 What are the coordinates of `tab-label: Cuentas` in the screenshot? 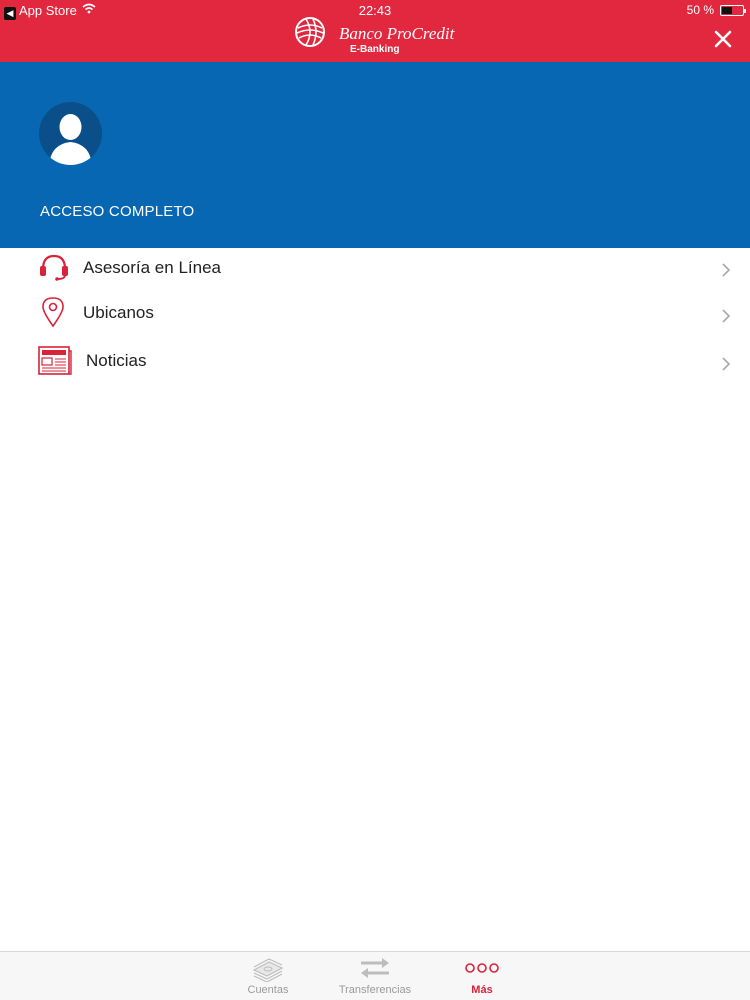 It's located at (268, 990).